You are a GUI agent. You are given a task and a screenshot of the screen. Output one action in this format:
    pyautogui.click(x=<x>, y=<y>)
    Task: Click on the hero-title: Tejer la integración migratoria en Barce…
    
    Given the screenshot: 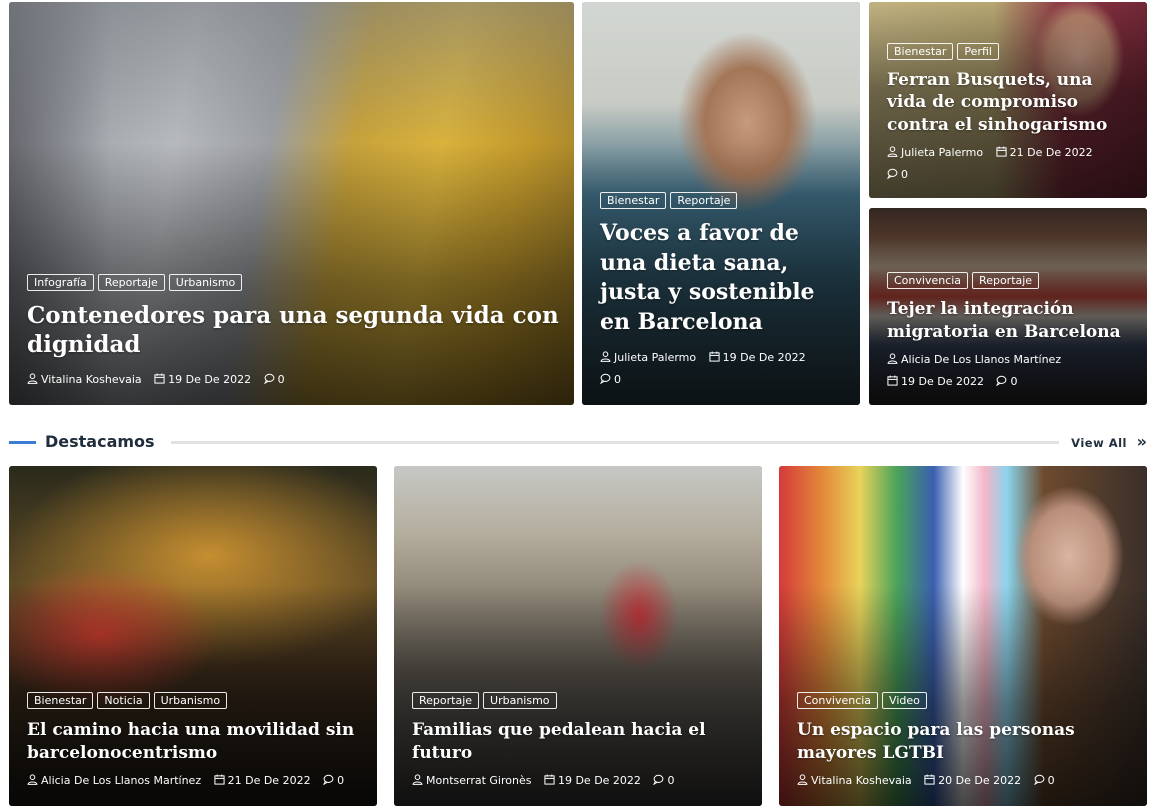 What is the action you would take?
    pyautogui.click(x=1010, y=320)
    